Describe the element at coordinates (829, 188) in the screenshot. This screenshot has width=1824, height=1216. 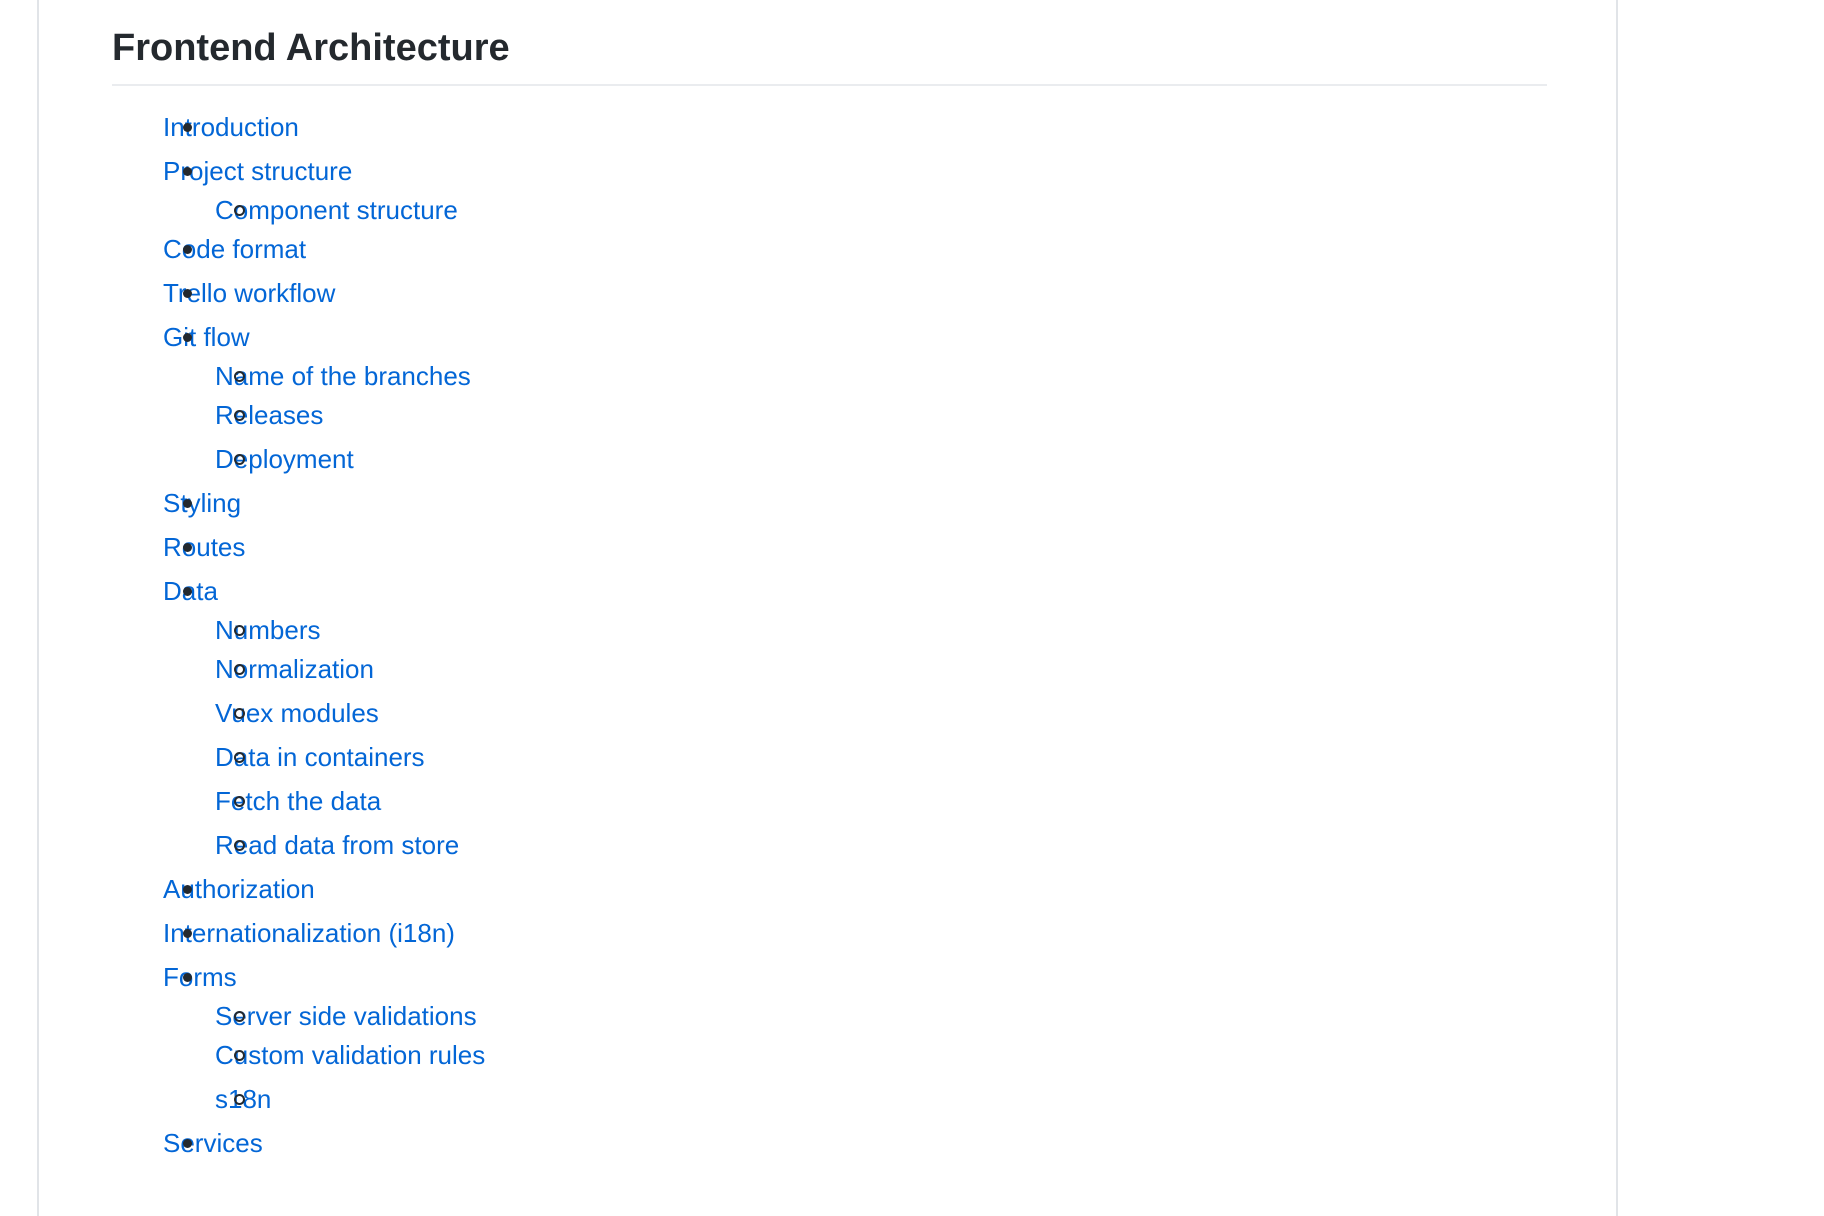
I see `toc-item-project-structure: Project structure Component structure` at that location.